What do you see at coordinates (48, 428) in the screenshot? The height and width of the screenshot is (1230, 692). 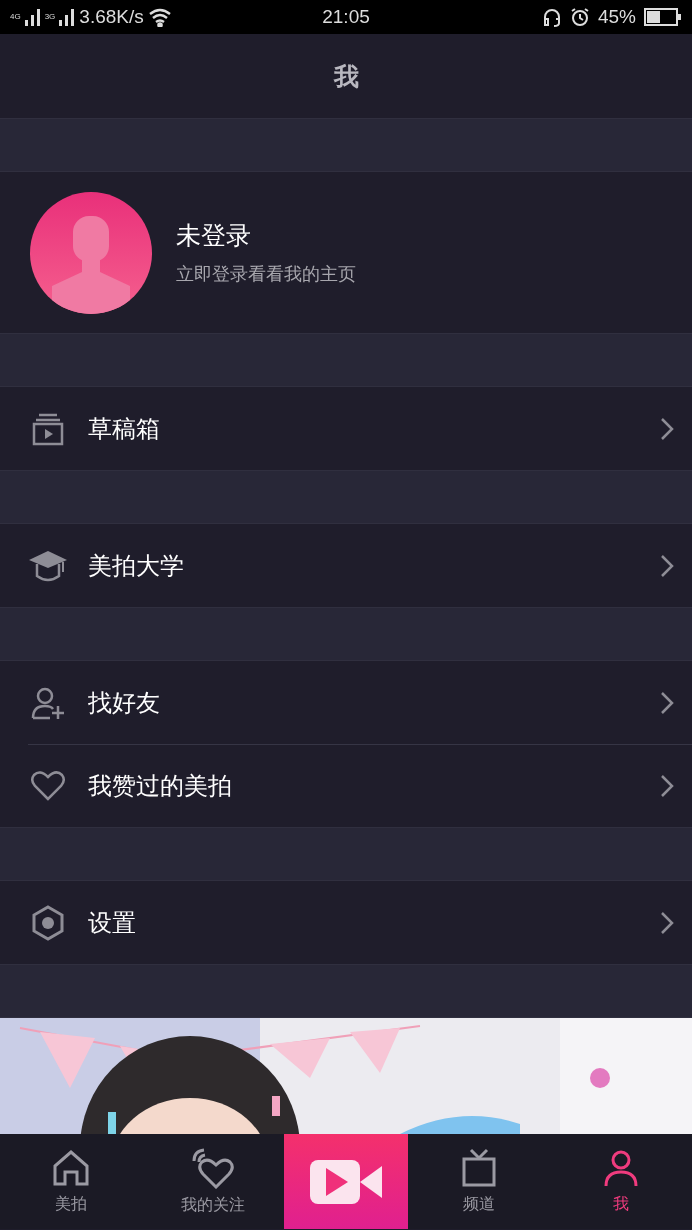 I see `video-stack-icon` at bounding box center [48, 428].